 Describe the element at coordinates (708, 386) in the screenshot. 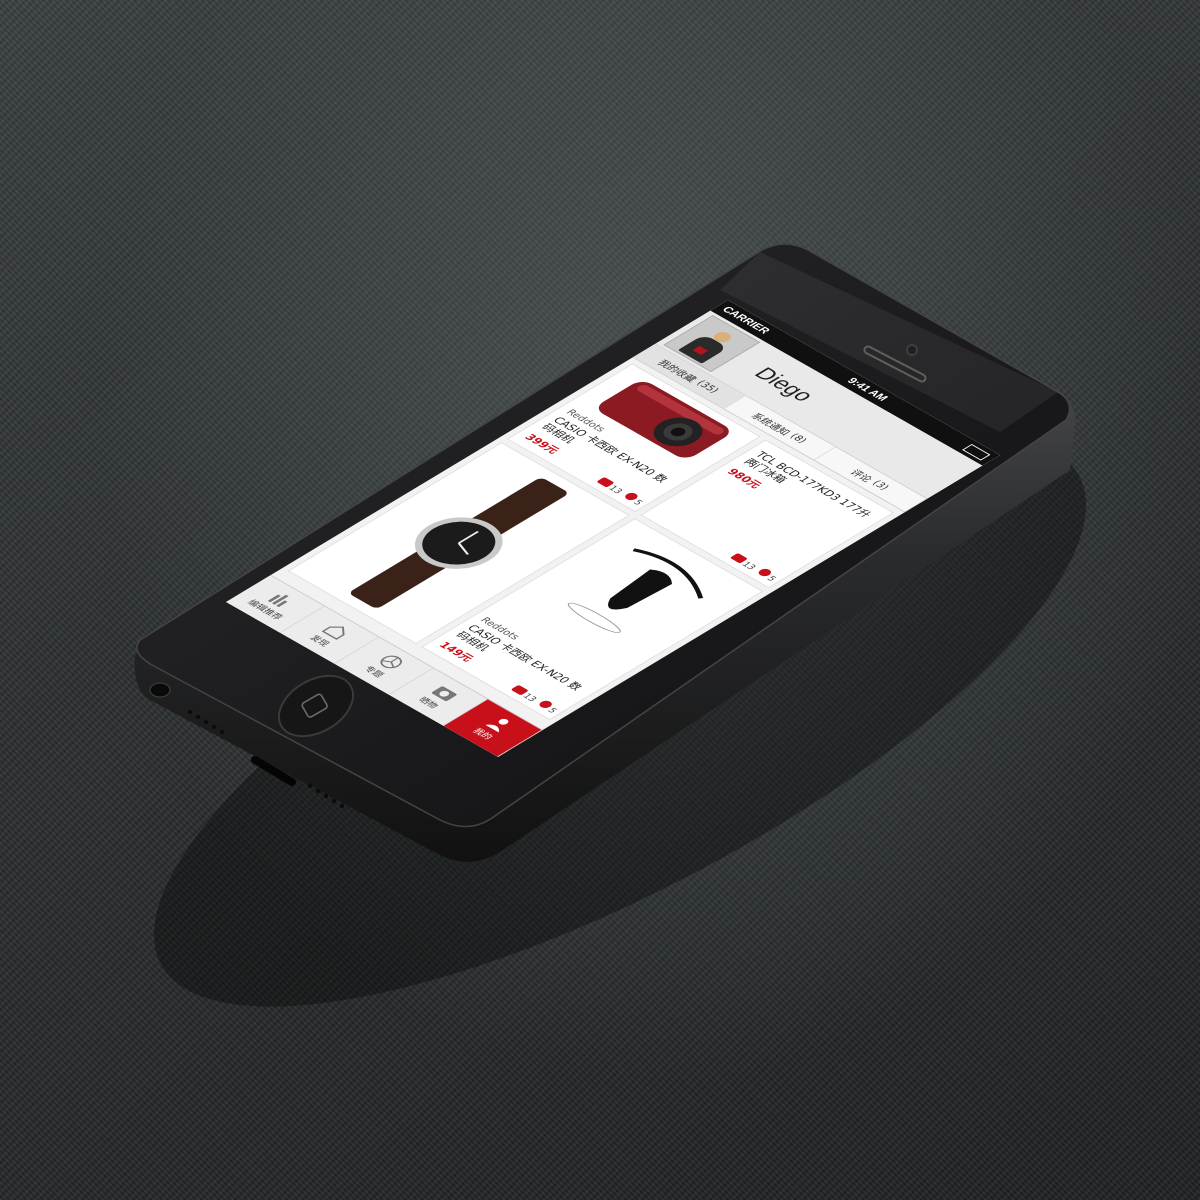

I see `tab-count: (35)` at that location.